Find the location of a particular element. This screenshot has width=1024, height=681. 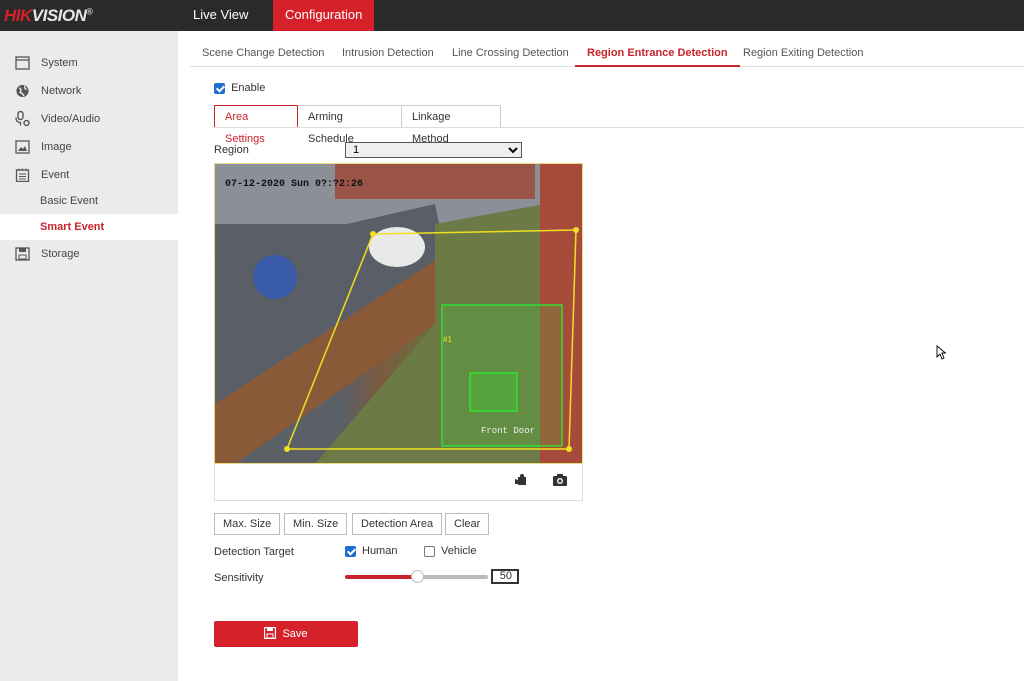

logo-text: VISION is located at coordinates (59, 15).